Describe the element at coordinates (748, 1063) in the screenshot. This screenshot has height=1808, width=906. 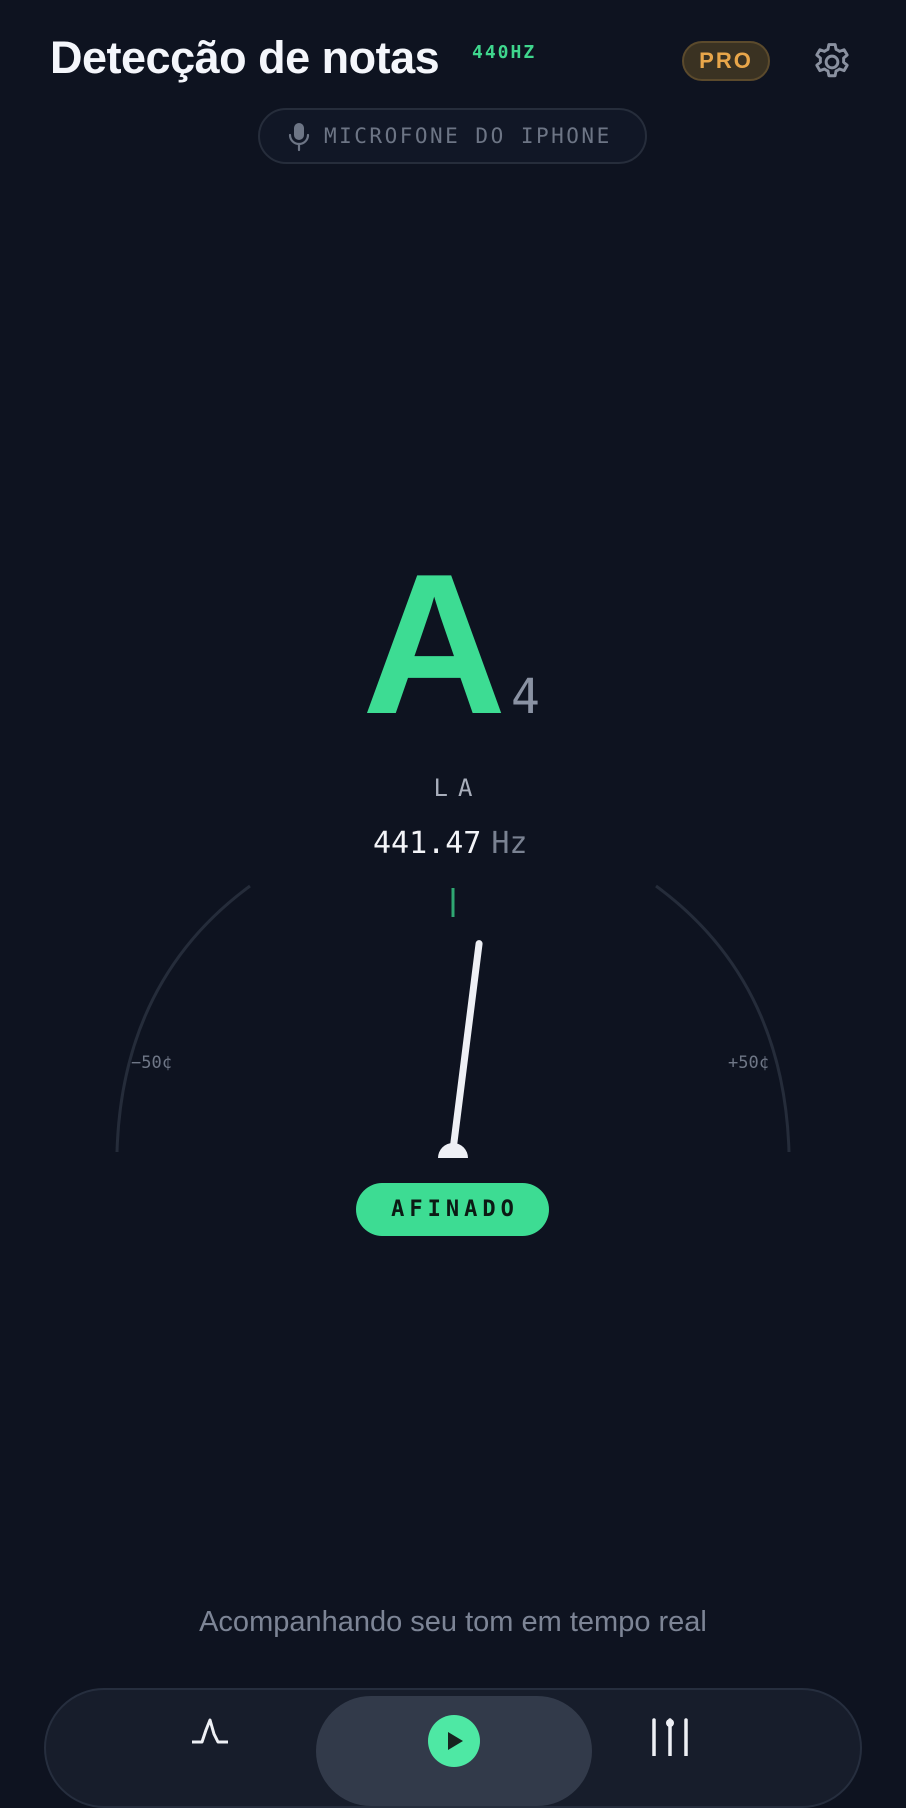
I see `gauge-max-label: +50¢` at that location.